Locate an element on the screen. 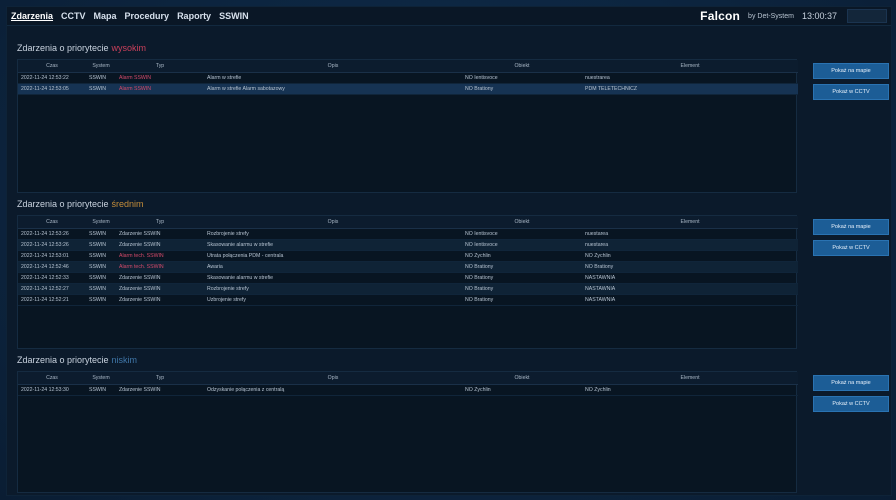 Image resolution: width=896 pixels, height=500 pixels. user-menu-button is located at coordinates (867, 16).